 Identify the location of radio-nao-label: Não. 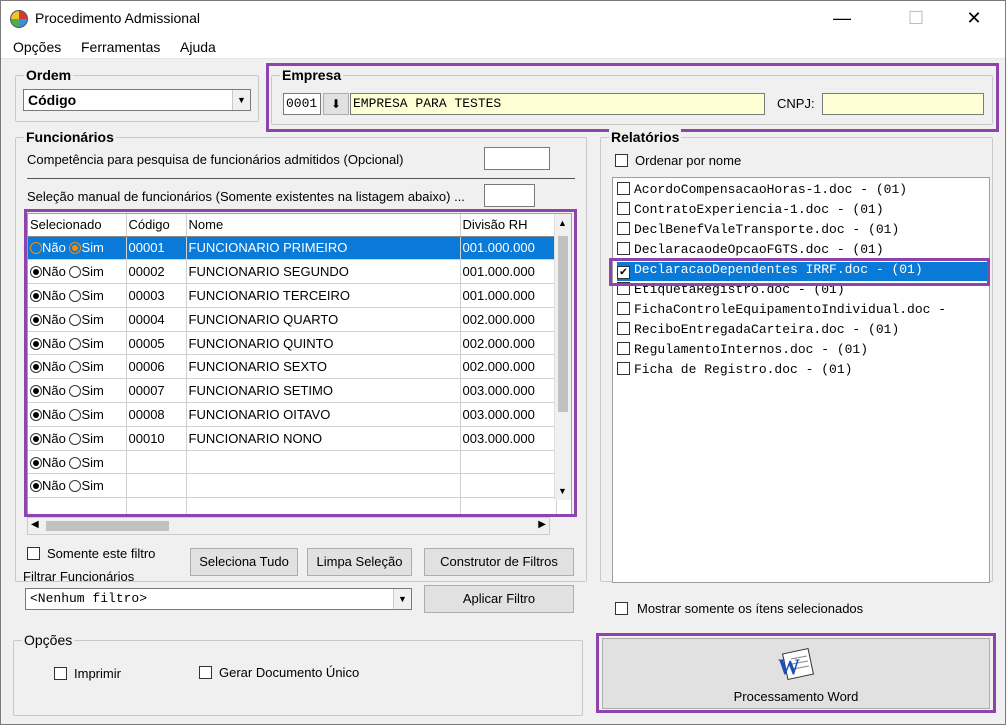
(54, 295).